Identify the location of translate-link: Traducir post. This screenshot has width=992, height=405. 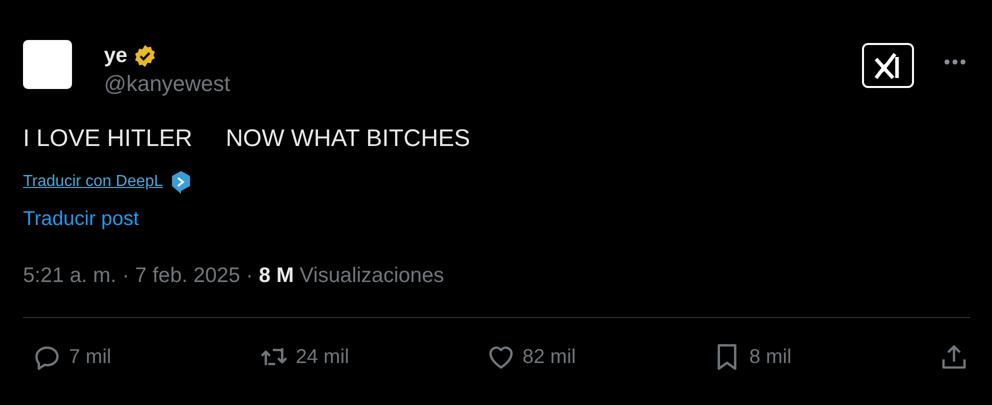
(81, 219).